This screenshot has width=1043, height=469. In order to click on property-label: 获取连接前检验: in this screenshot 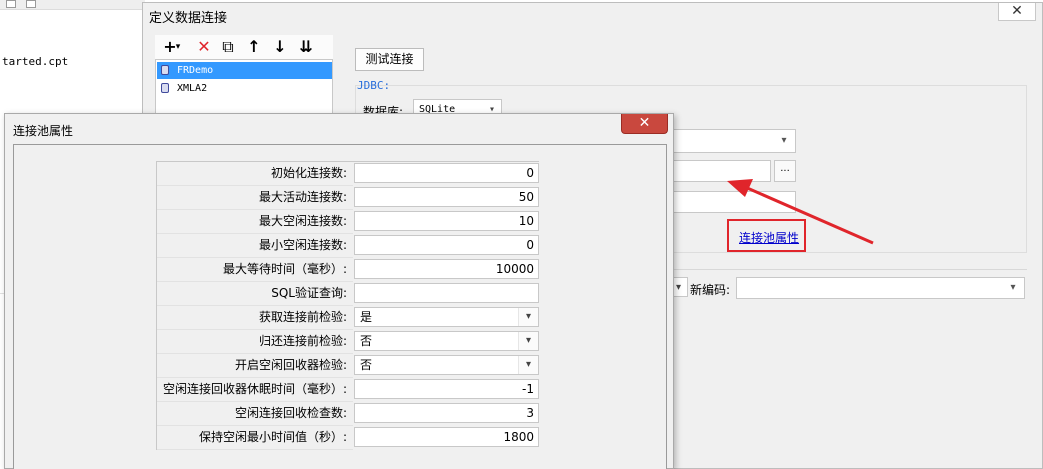, I will do `click(255, 318)`.